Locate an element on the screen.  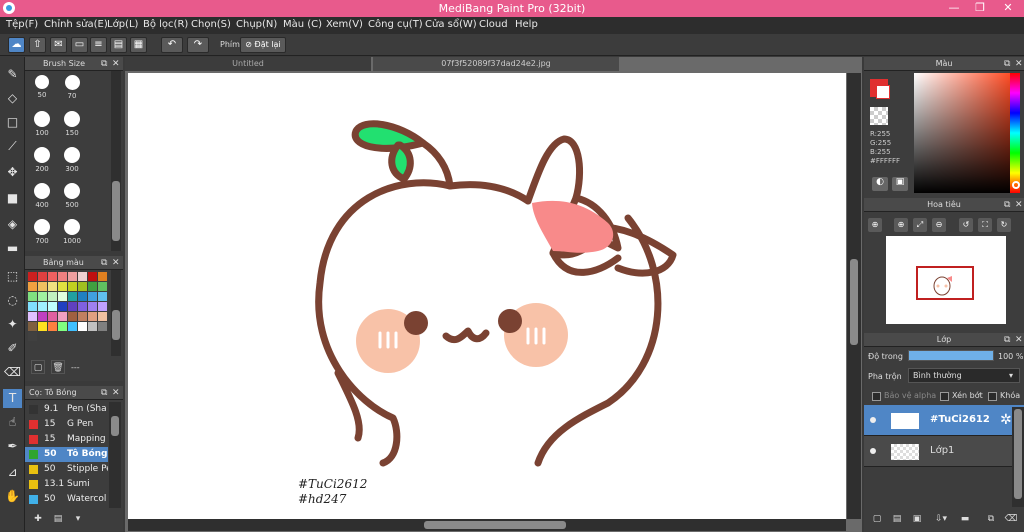
hue-slider is located at coordinates (1015, 133).